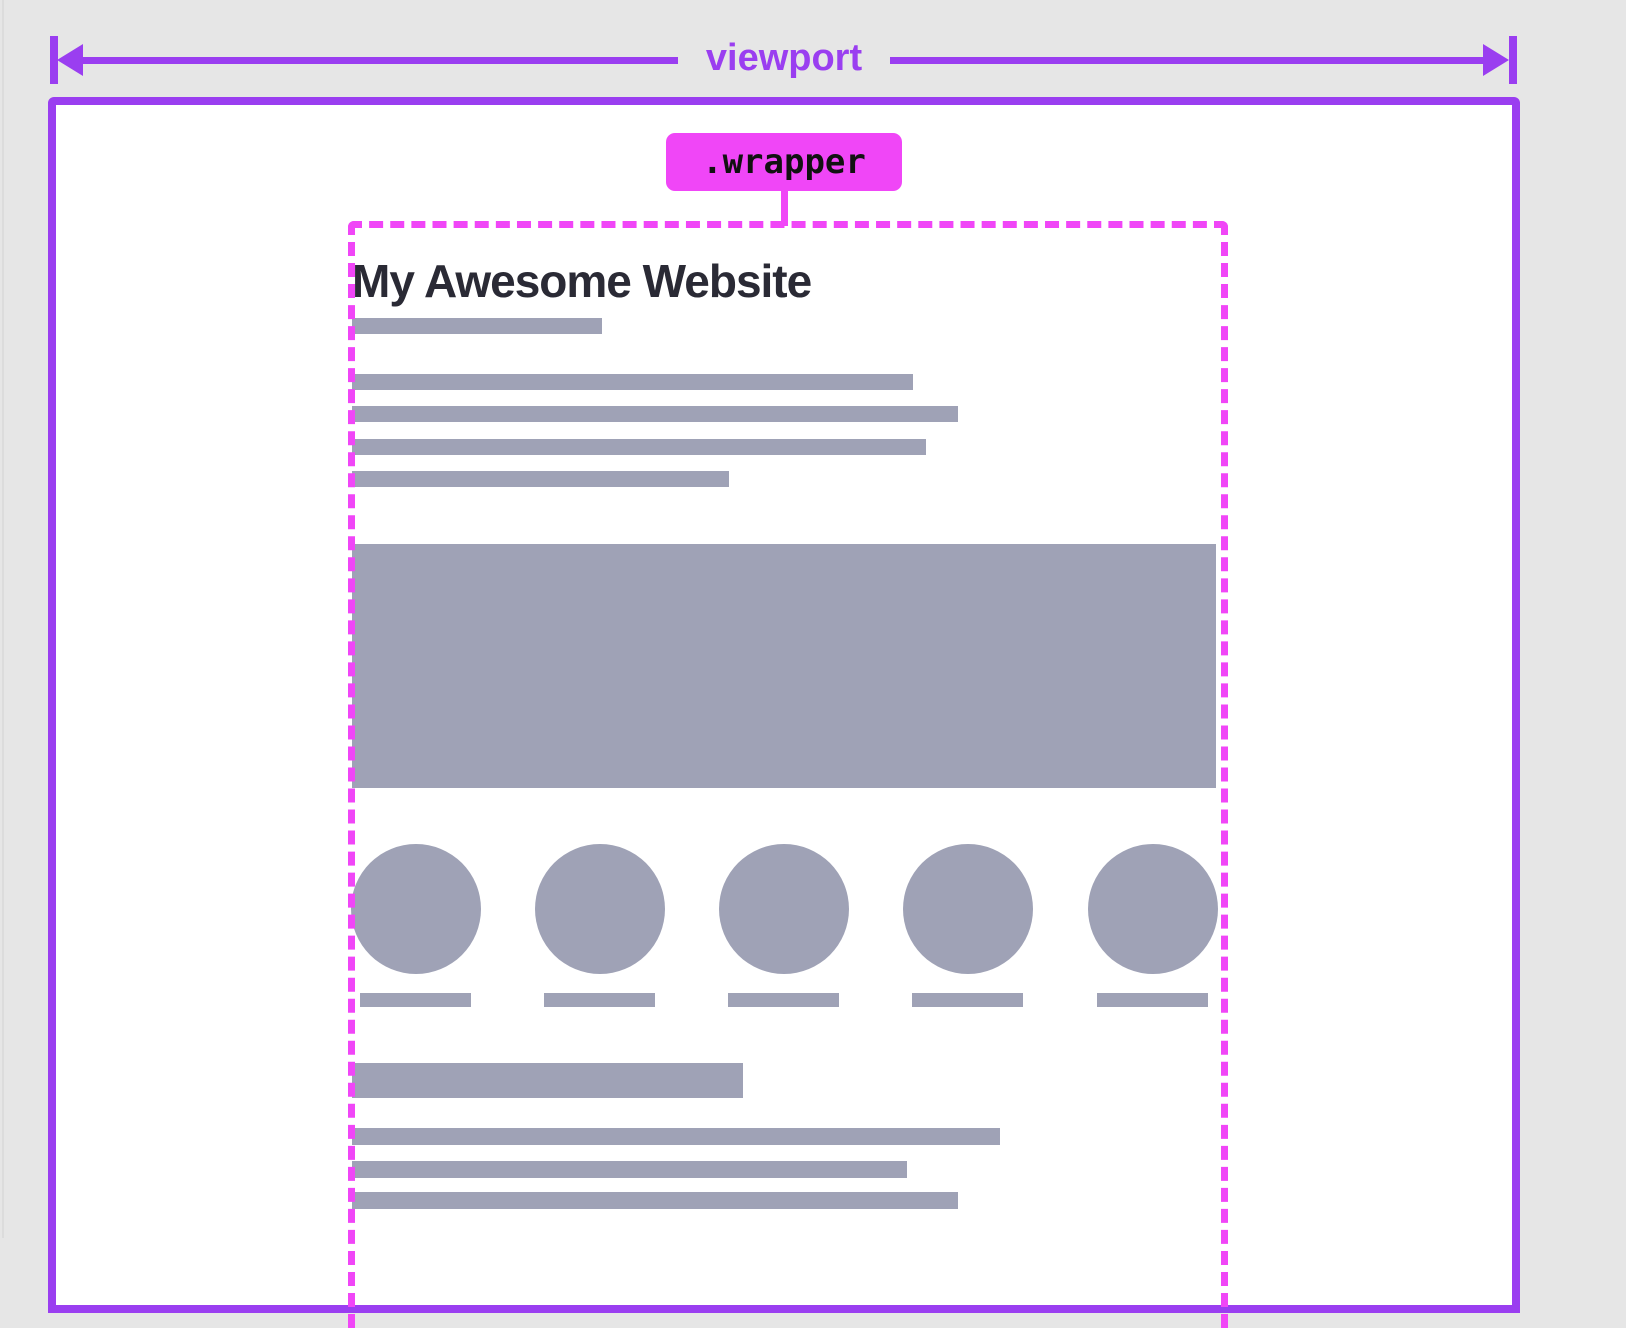 Image resolution: width=1626 pixels, height=1328 pixels. What do you see at coordinates (784, 58) in the screenshot?
I see `viewport-label: viewport` at bounding box center [784, 58].